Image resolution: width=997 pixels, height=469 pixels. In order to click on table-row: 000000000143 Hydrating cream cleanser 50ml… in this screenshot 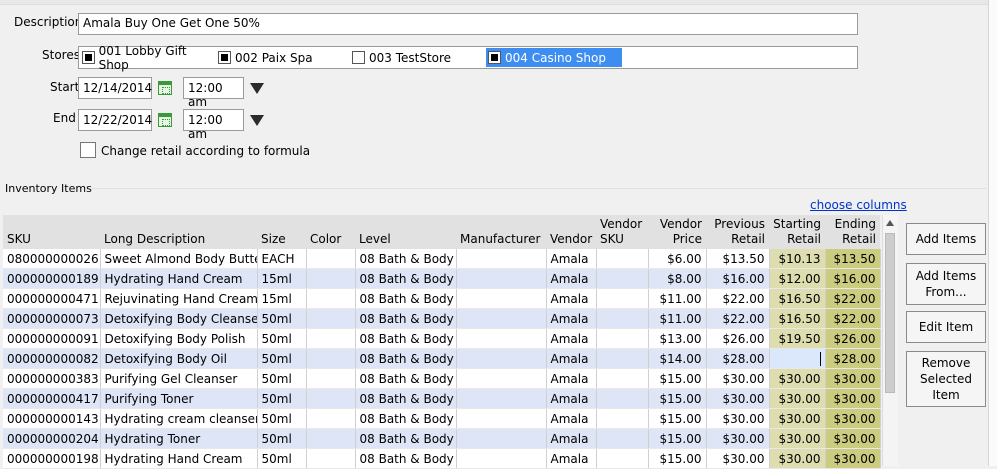, I will do `click(442, 418)`.